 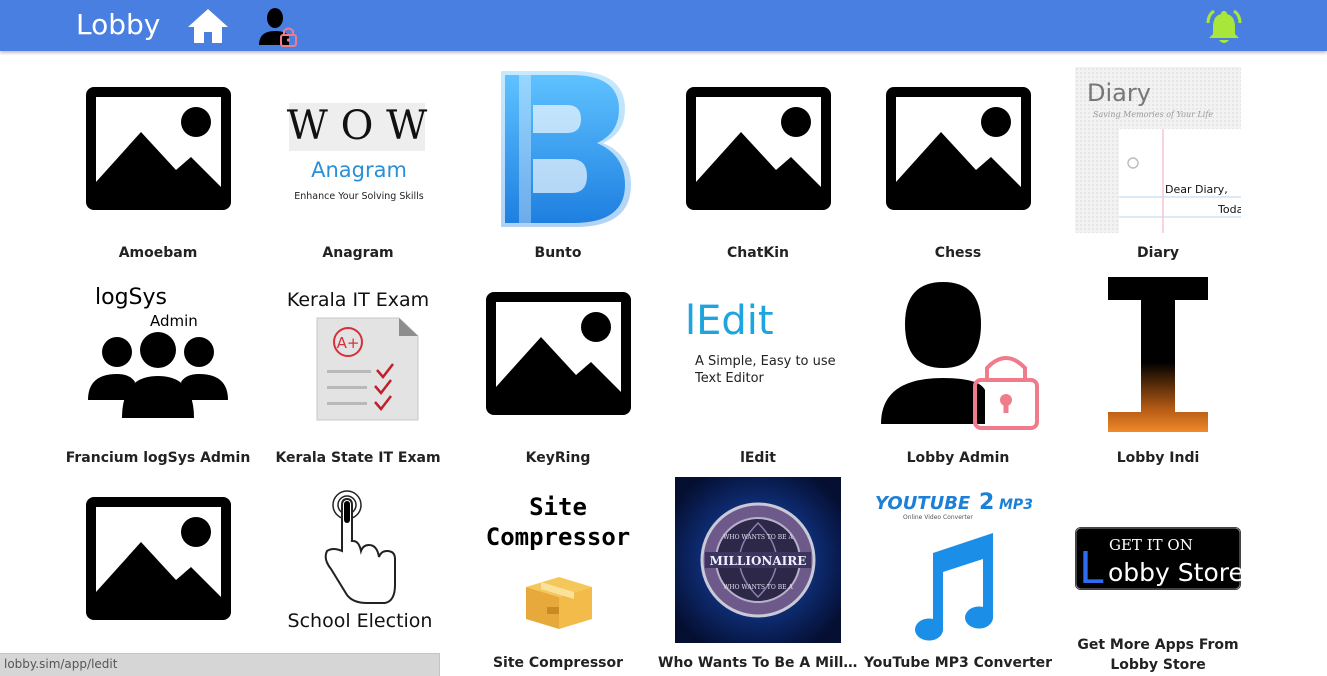 What do you see at coordinates (566, 149) in the screenshot?
I see `bunto-b-logo` at bounding box center [566, 149].